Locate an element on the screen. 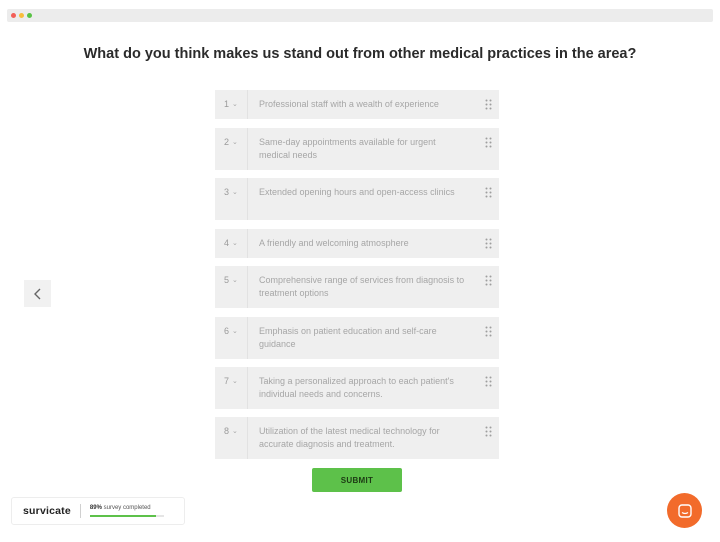 The image size is (720, 542). rank-select: 2 ⌄ is located at coordinates (231, 149).